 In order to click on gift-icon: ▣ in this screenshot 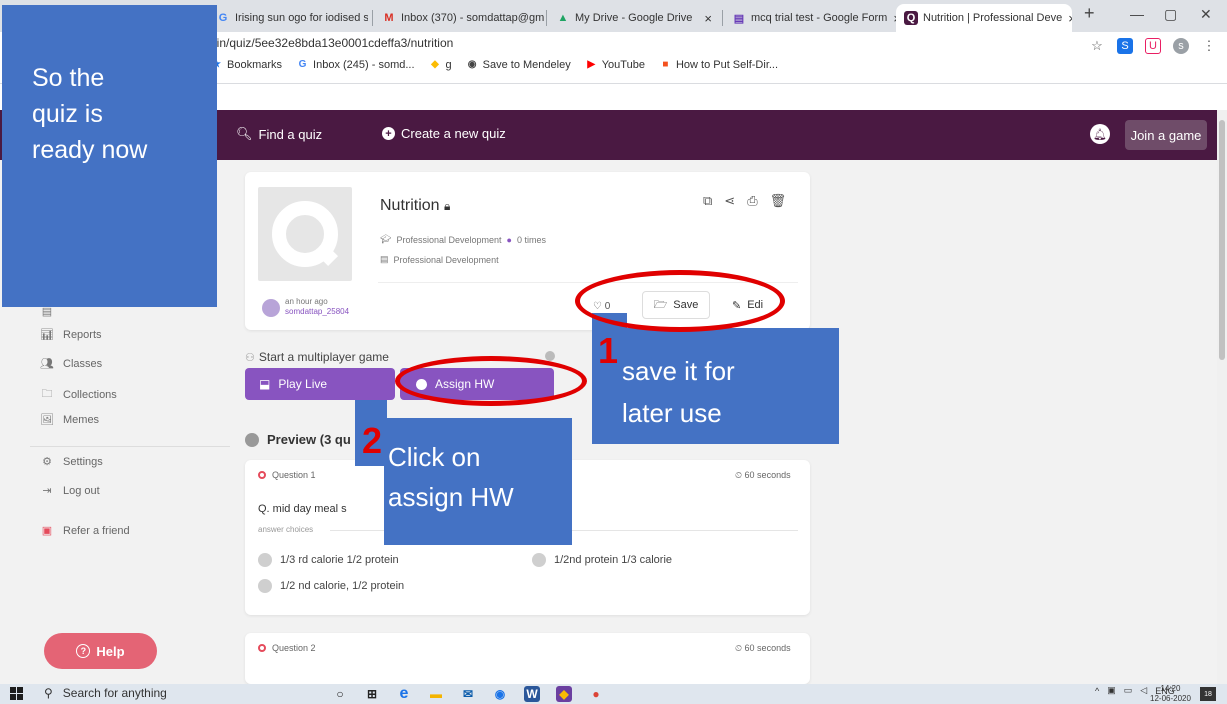, I will do `click(47, 531)`.